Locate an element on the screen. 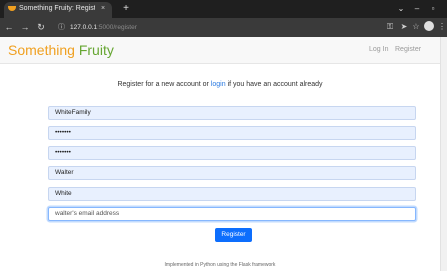  register-button: Register is located at coordinates (233, 235).